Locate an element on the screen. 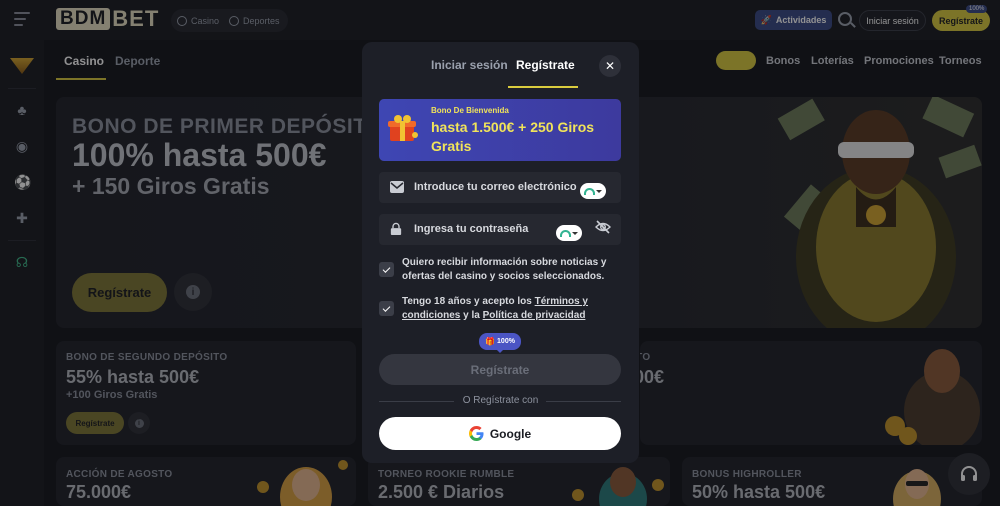  email-field: Introduce tu correo electrónico is located at coordinates (500, 187).